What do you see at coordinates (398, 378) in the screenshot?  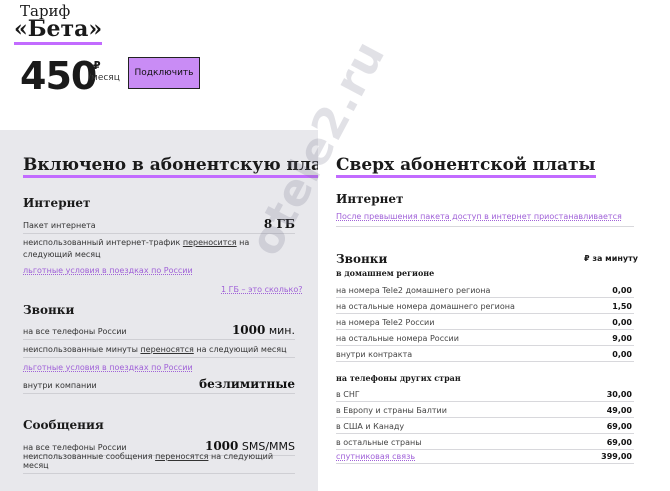 I see `foreign-title: на телефоны других стран` at bounding box center [398, 378].